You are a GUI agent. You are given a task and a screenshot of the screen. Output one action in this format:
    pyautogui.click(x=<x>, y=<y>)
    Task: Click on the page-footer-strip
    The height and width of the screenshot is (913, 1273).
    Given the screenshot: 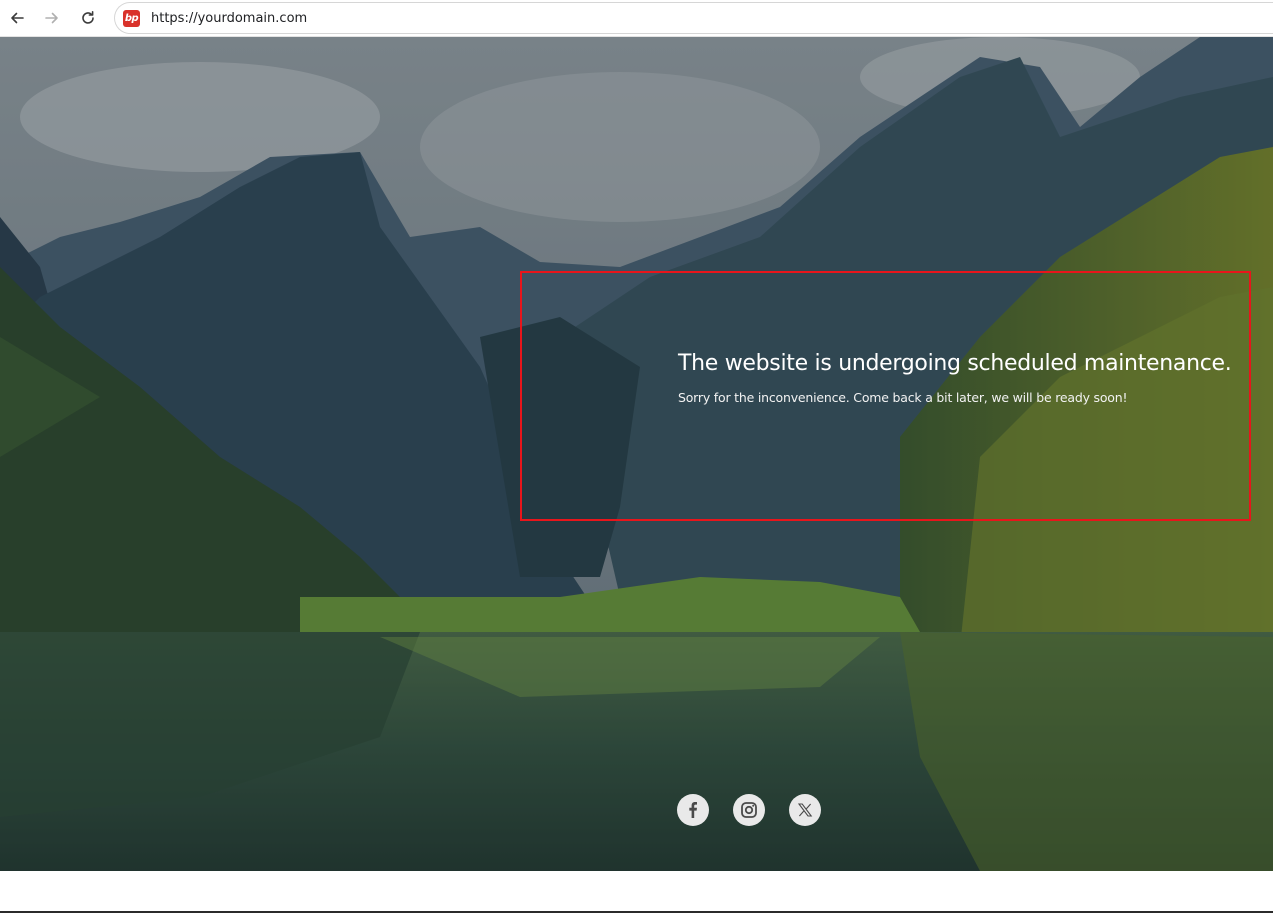 What is the action you would take?
    pyautogui.click(x=636, y=891)
    